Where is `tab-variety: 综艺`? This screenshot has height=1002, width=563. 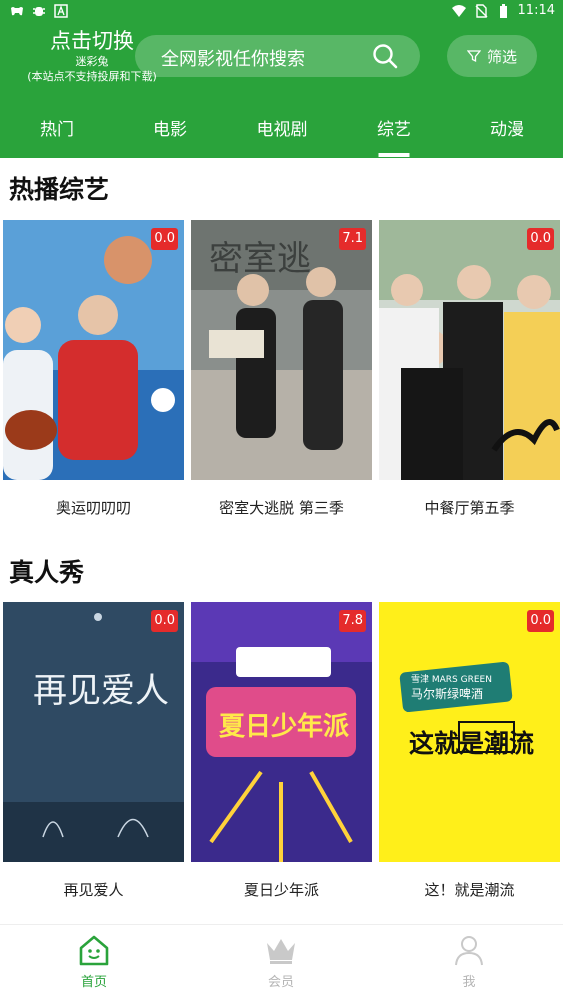 tab-variety: 综艺 is located at coordinates (394, 127).